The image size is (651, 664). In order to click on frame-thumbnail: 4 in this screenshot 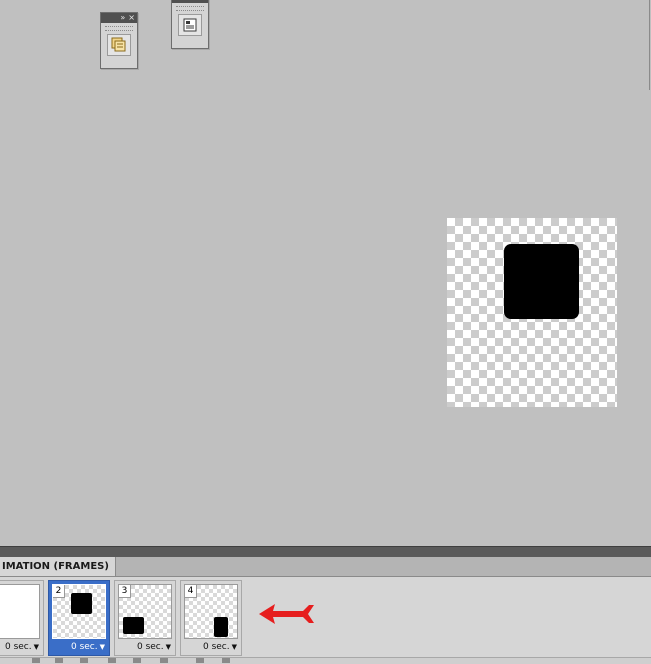, I will do `click(211, 611)`.